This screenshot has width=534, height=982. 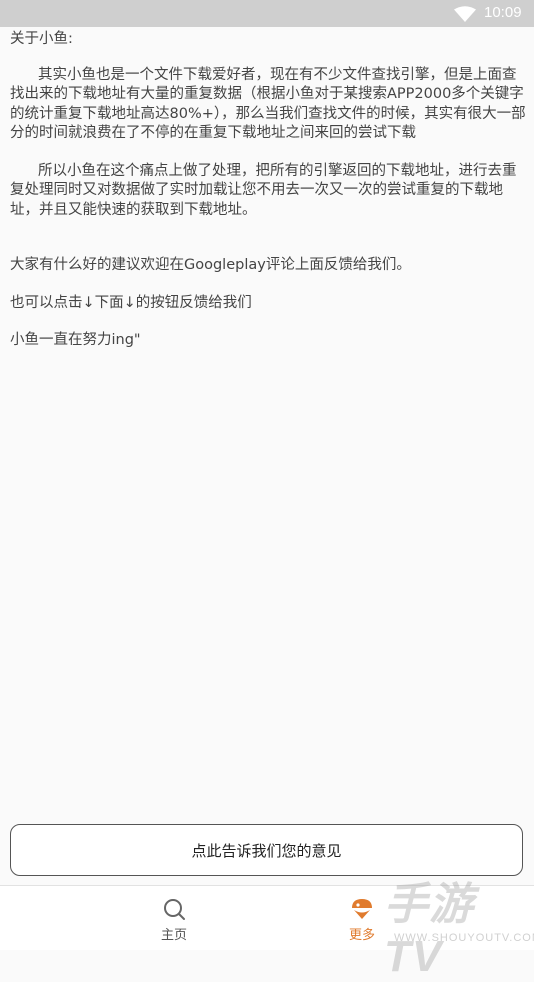 What do you see at coordinates (266, 850) in the screenshot?
I see `feedback-button: 点此告诉我们您的意见` at bounding box center [266, 850].